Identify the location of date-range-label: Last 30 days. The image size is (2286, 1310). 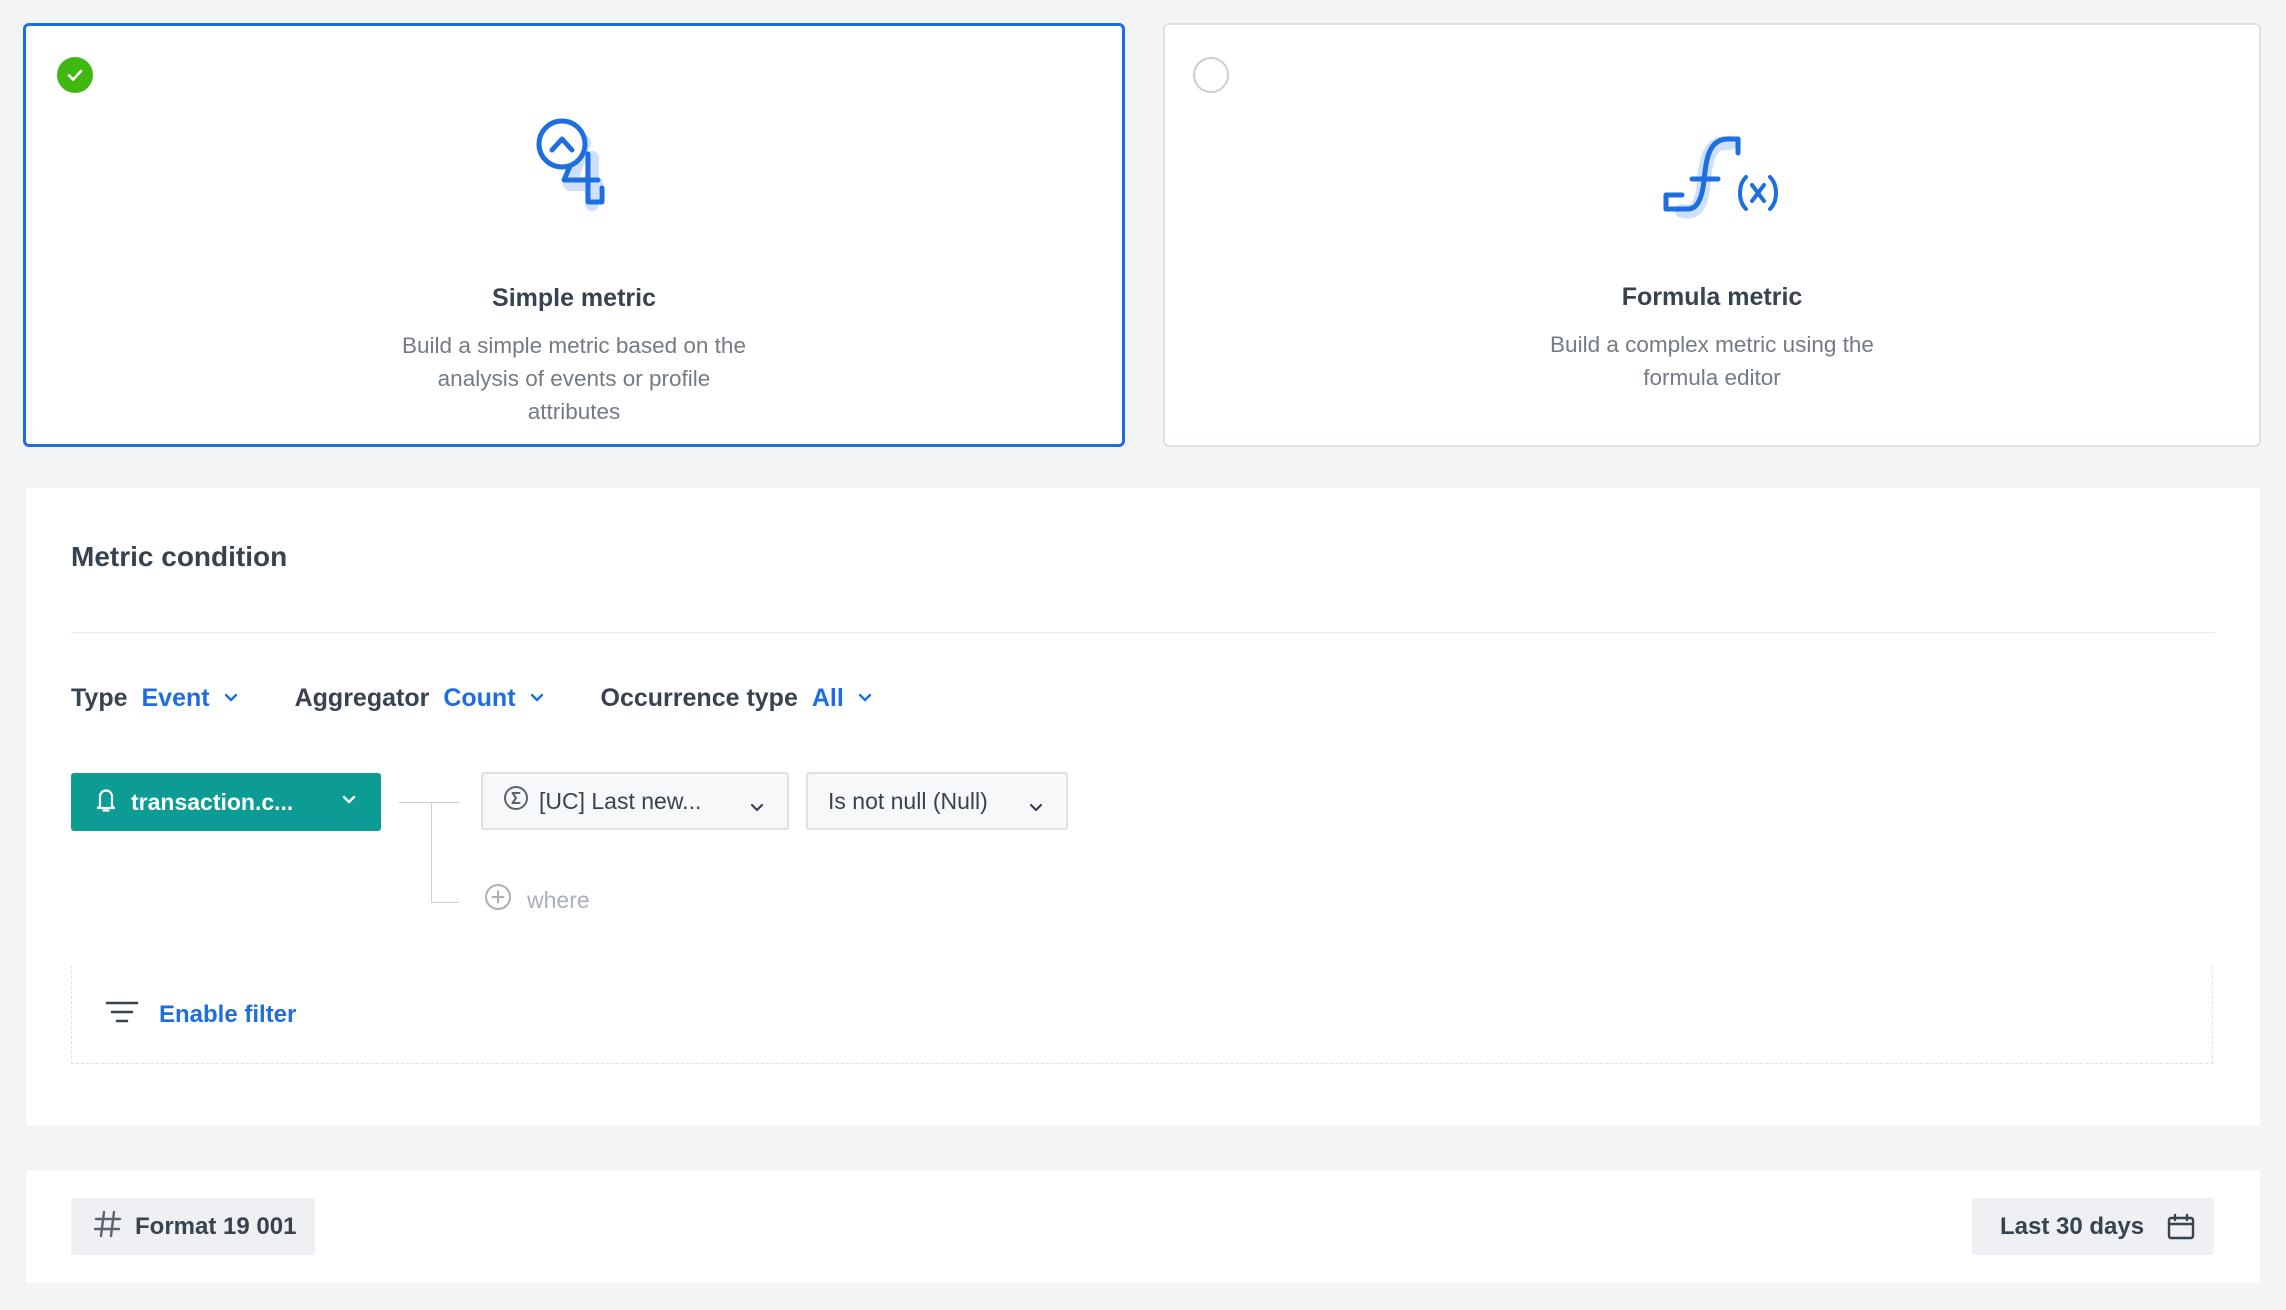
(2072, 1226).